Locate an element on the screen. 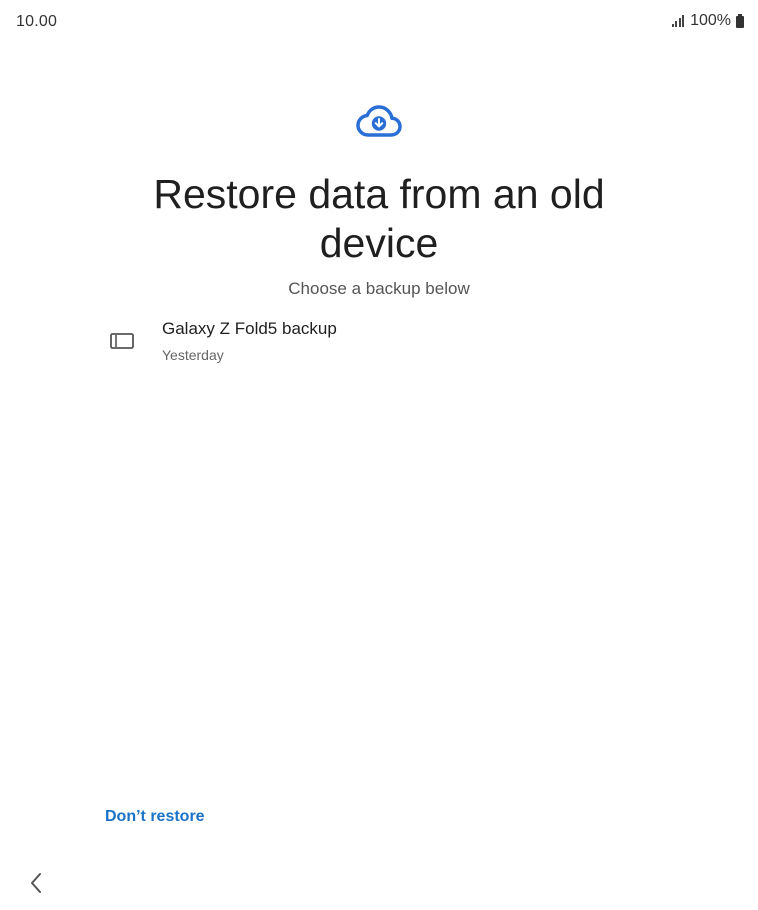  page-title: Restore data from an old device is located at coordinates (379, 218).